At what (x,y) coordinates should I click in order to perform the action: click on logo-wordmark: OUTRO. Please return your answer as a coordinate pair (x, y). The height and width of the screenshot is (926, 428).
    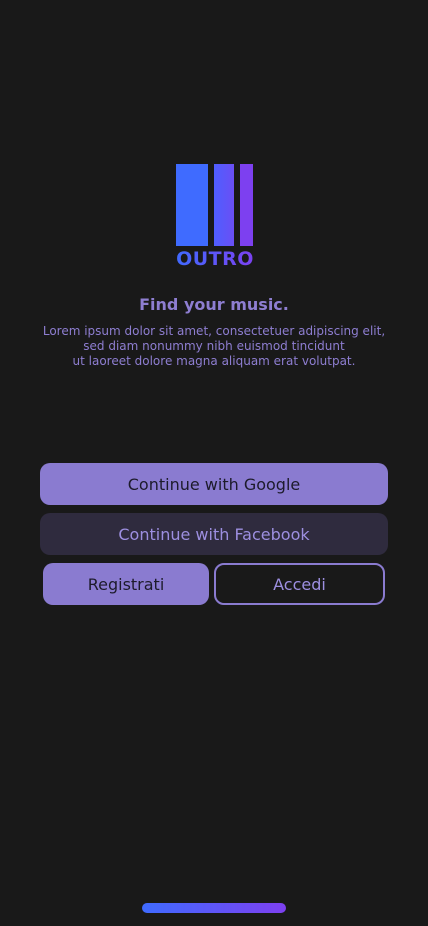
    Looking at the image, I should click on (215, 259).